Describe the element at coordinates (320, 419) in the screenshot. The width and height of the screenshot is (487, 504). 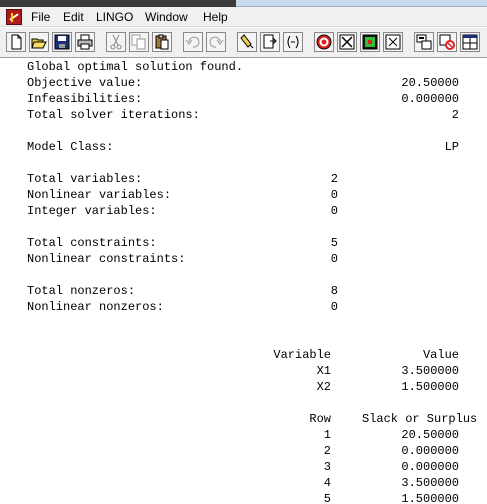
I see `row-header: Row` at that location.